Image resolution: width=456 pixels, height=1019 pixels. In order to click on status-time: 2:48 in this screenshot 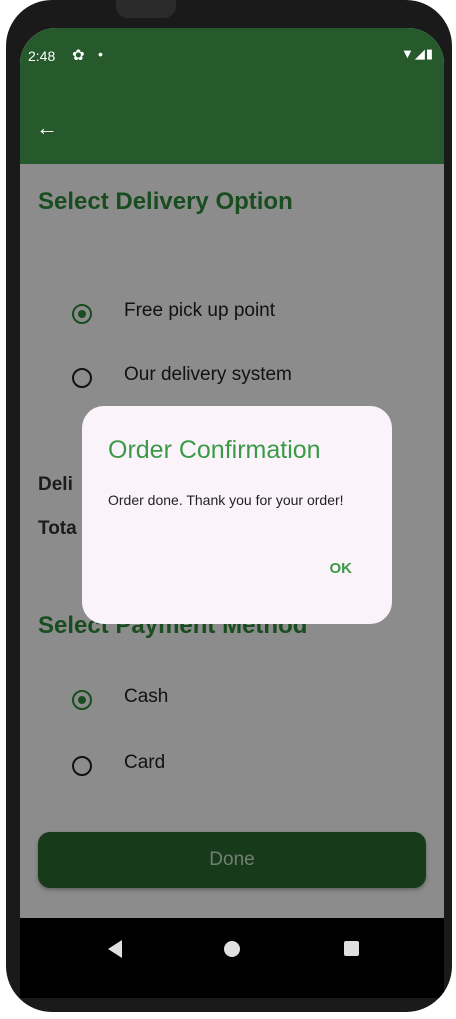, I will do `click(42, 56)`.